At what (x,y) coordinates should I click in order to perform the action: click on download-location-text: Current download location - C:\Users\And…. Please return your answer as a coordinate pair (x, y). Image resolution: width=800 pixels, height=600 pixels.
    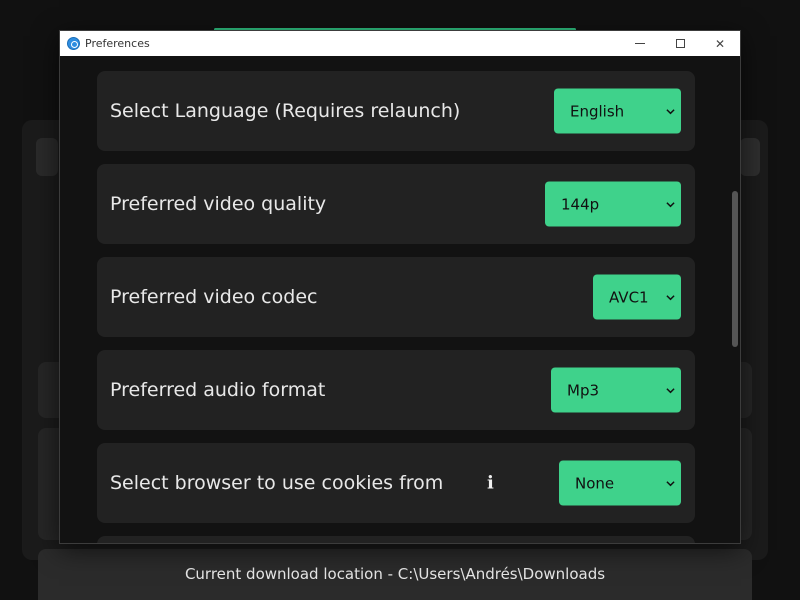
    Looking at the image, I should click on (395, 574).